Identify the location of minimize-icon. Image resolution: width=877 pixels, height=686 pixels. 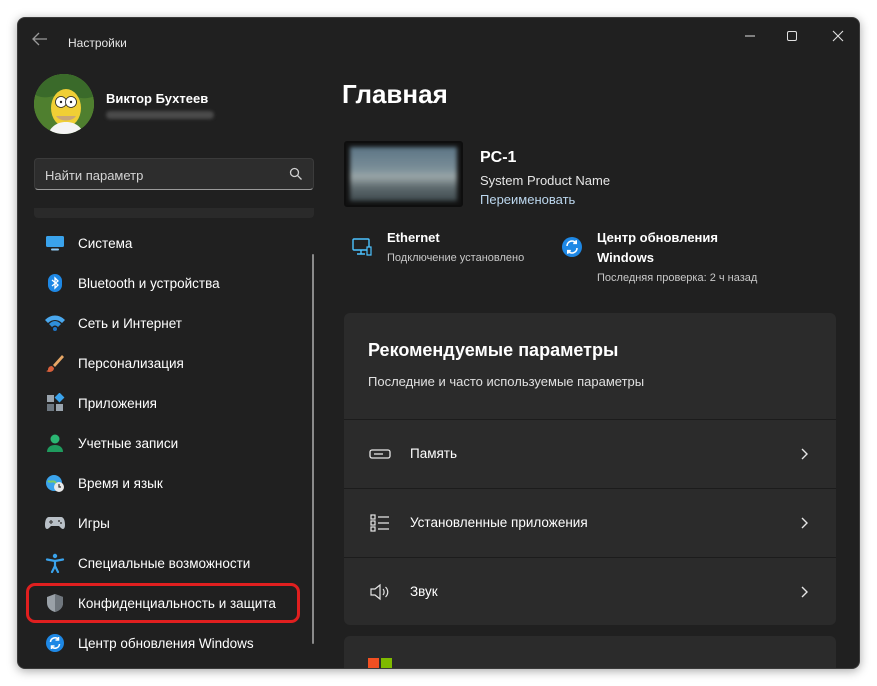
(750, 36).